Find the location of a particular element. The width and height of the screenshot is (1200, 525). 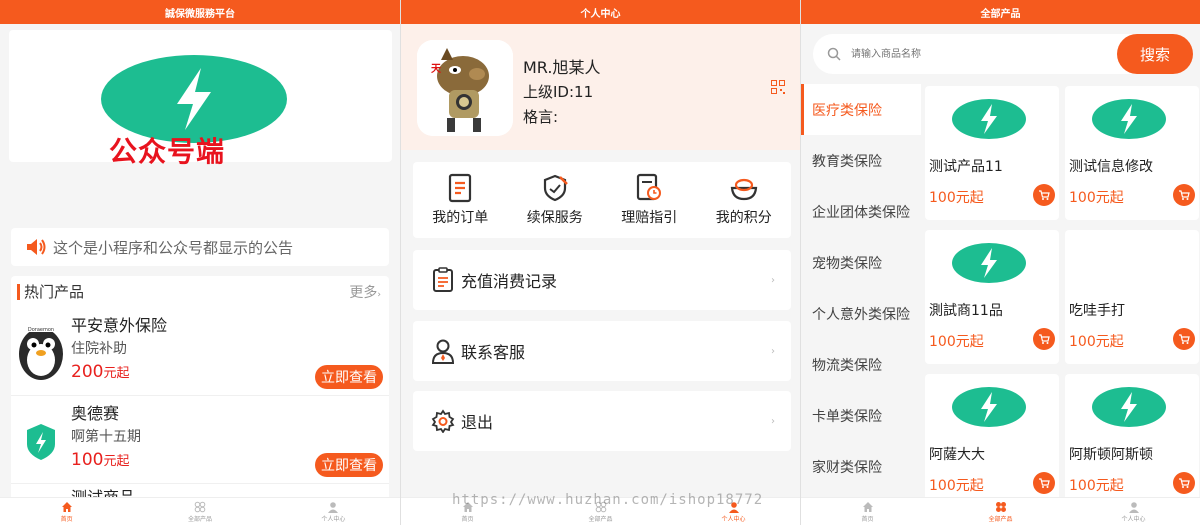

notice-bar: 这个是小程序和公众号都显示的公告 is located at coordinates (200, 247).